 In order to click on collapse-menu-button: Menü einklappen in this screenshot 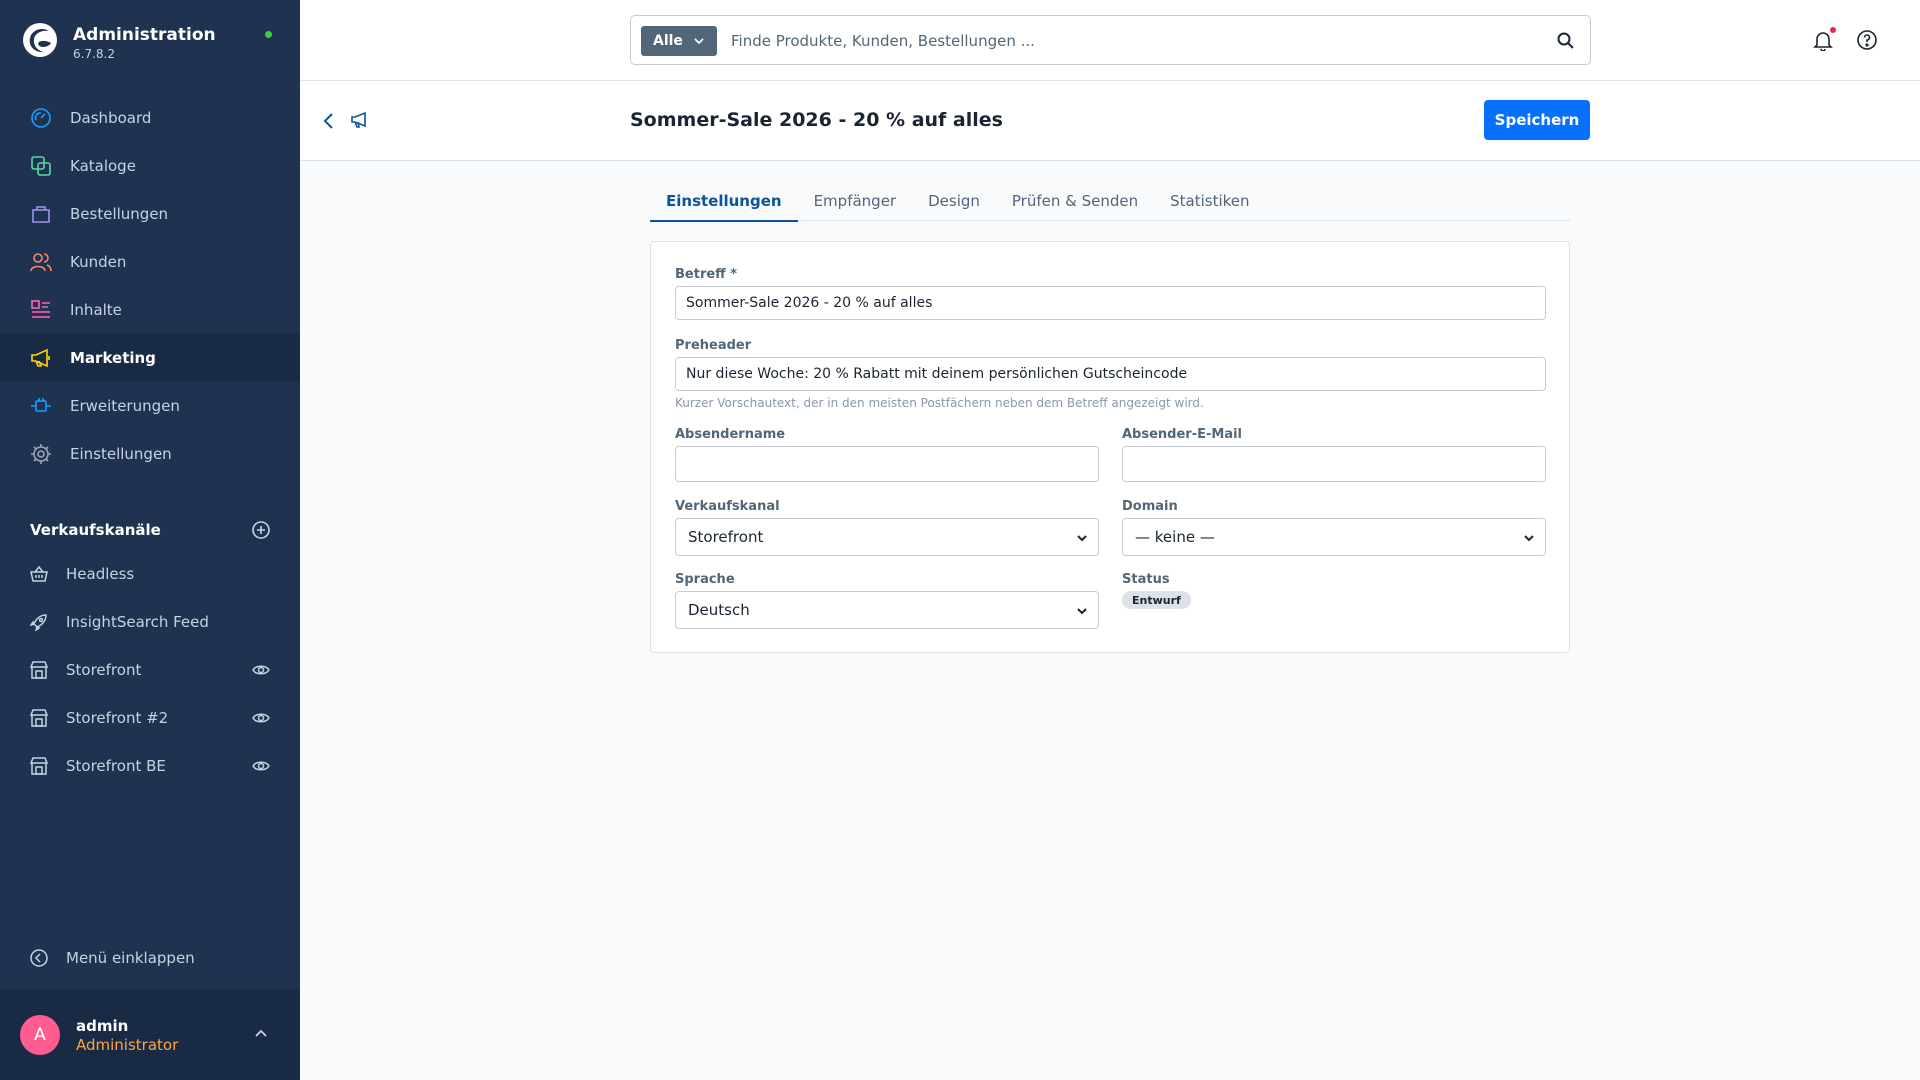, I will do `click(112, 958)`.